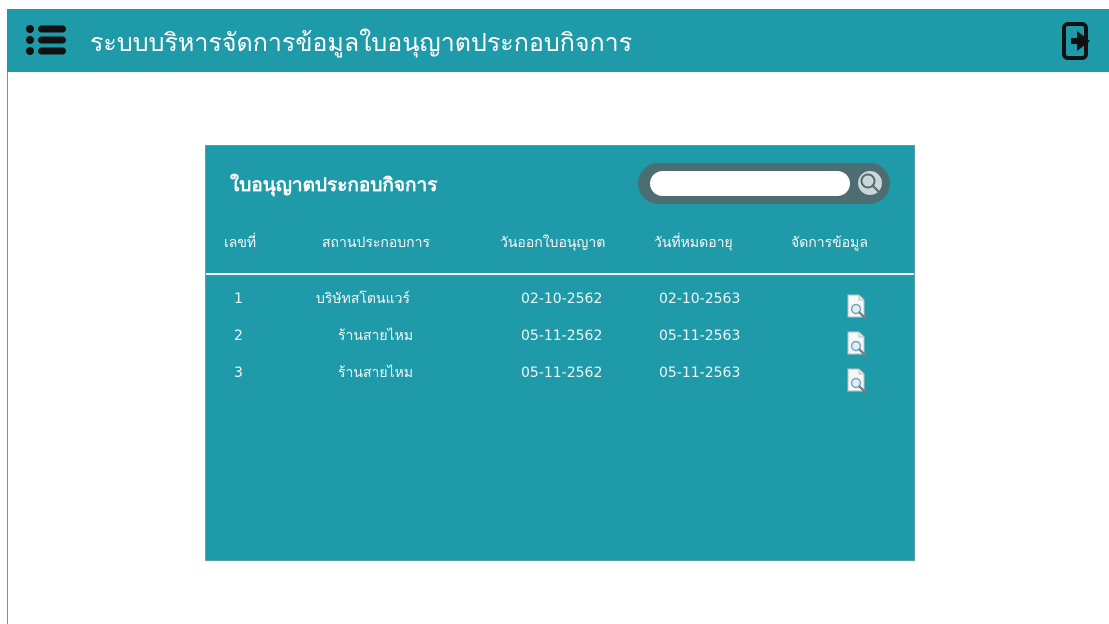 The image size is (1109, 624). I want to click on table-row: 3 ร้านสายไหม 05-11-2562 05-11-2563, so click(560, 379).